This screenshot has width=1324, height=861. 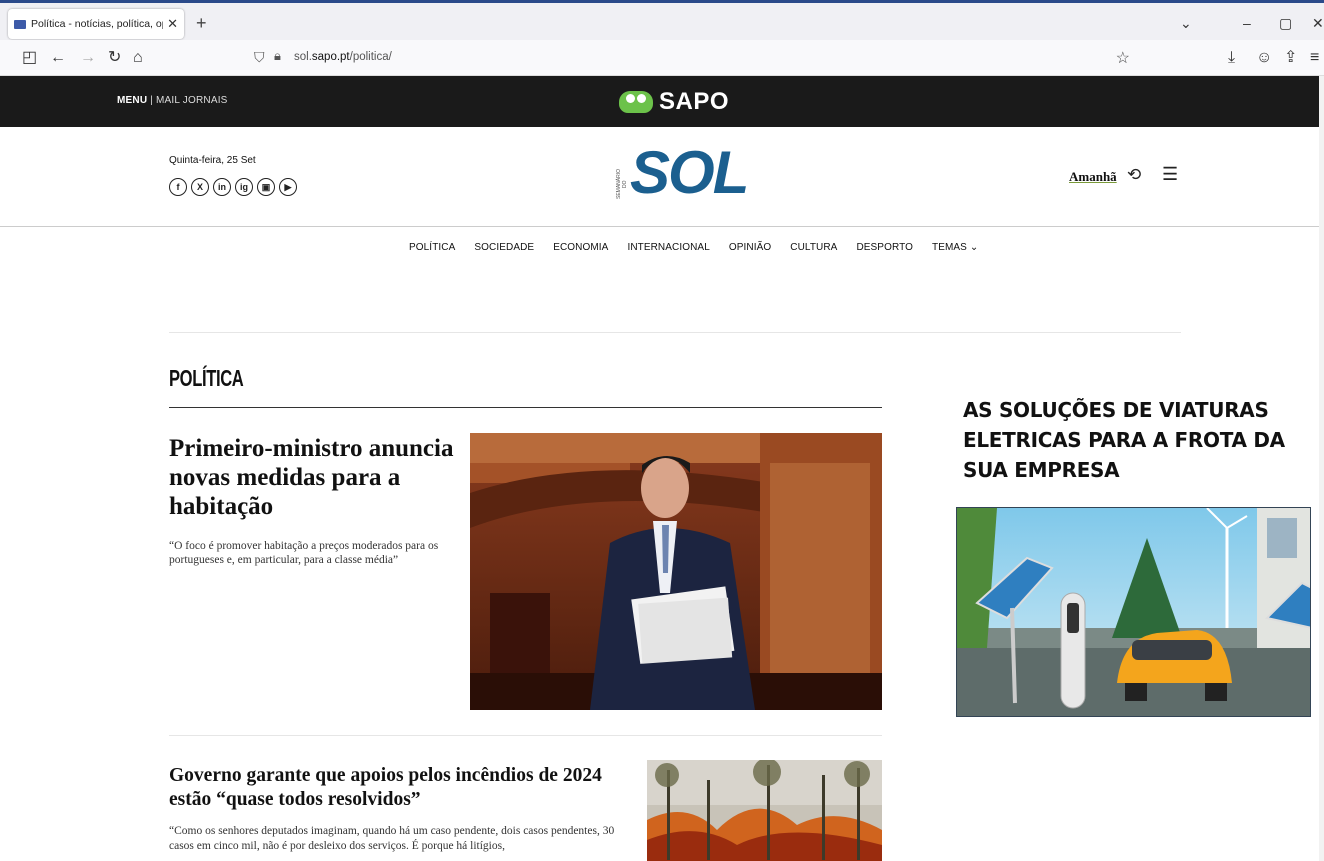 I want to click on tab-title: Política - notícias, política, opini, so click(x=97, y=24).